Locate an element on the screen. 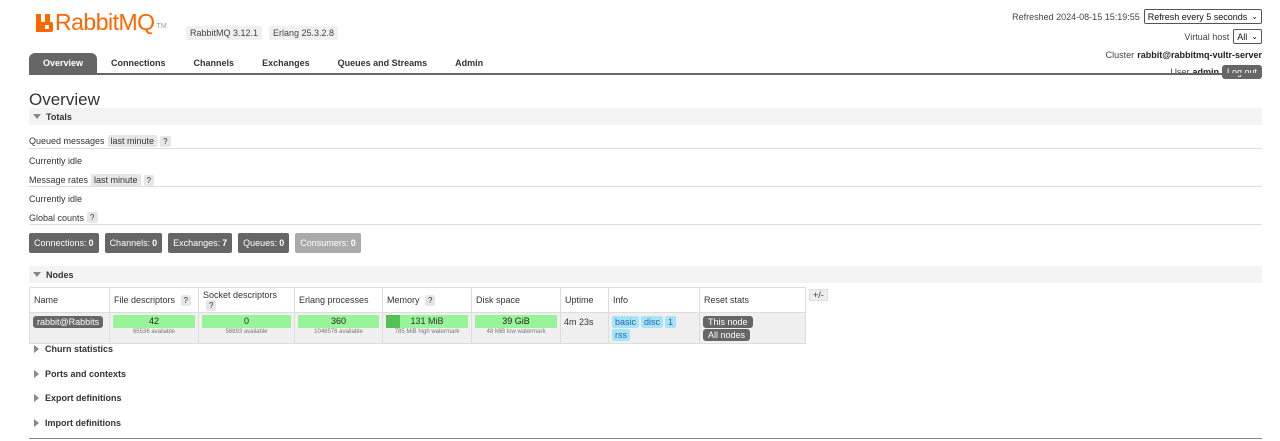  tab-channels: Channels is located at coordinates (214, 63).